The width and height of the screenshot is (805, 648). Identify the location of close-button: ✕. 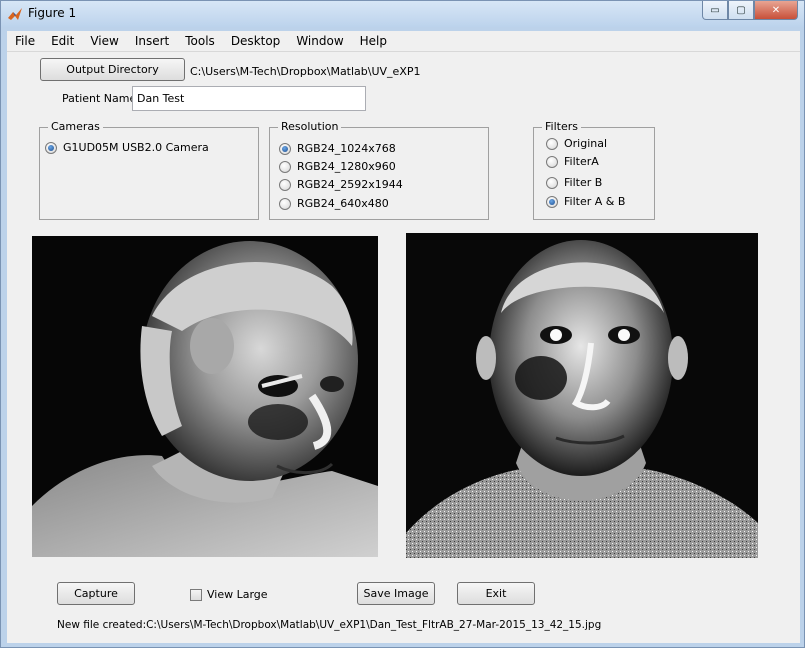
(776, 10).